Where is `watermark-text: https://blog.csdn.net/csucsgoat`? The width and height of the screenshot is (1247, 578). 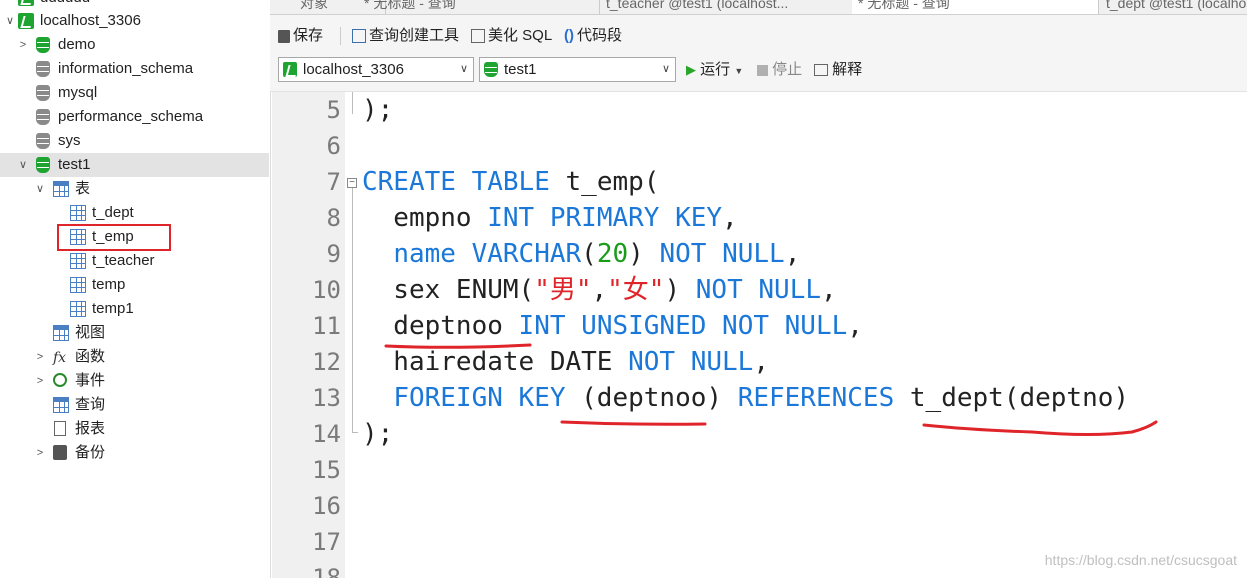
watermark-text: https://blog.csdn.net/csucsgoat is located at coordinates (1140, 560).